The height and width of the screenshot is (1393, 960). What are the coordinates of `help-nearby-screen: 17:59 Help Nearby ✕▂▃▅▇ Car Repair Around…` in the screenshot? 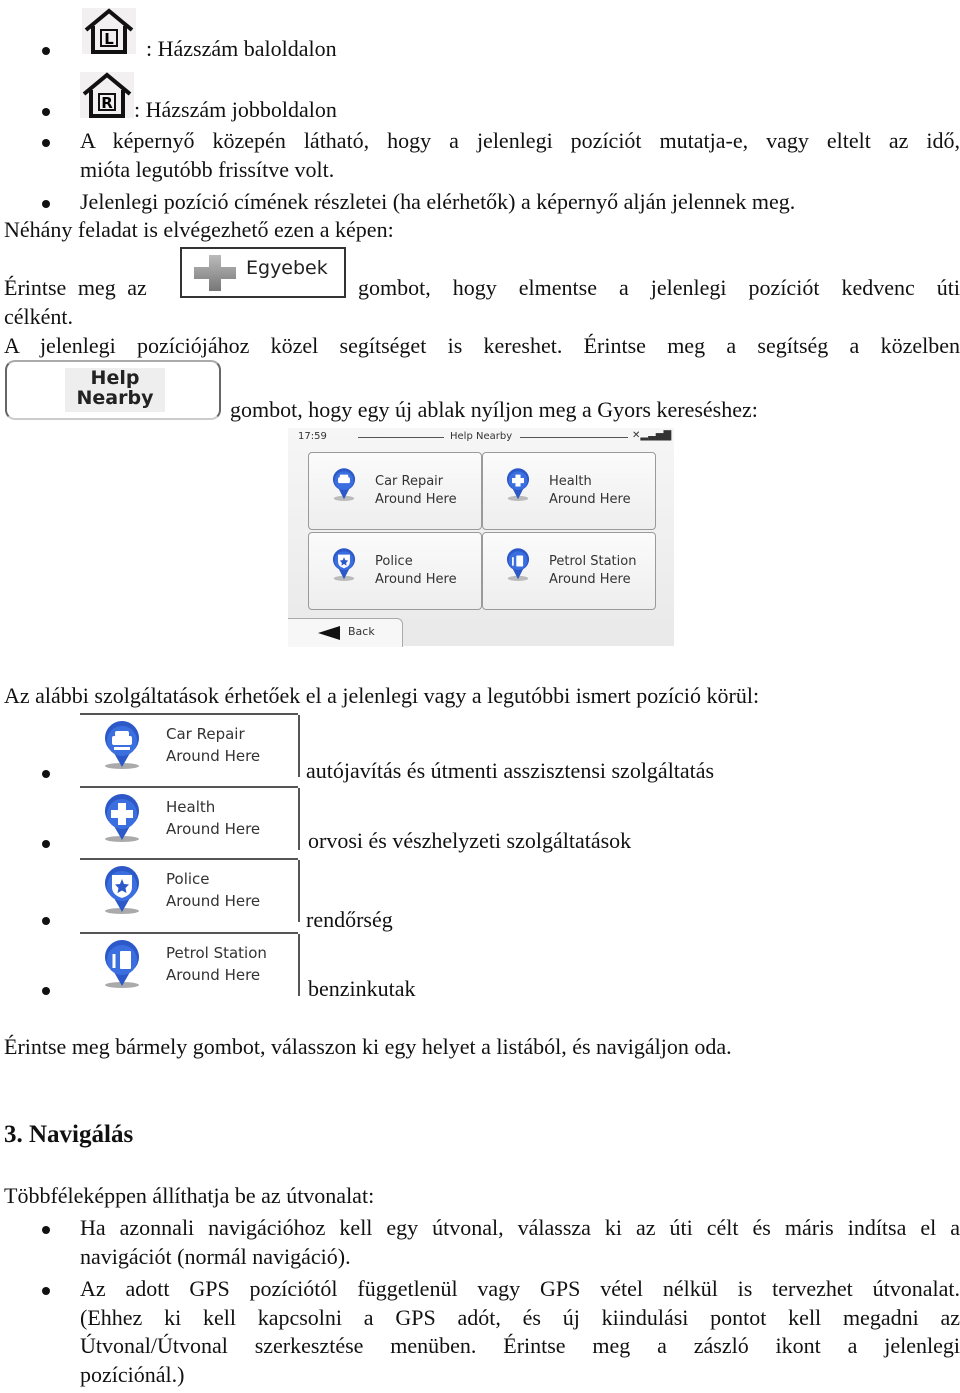 It's located at (481, 537).